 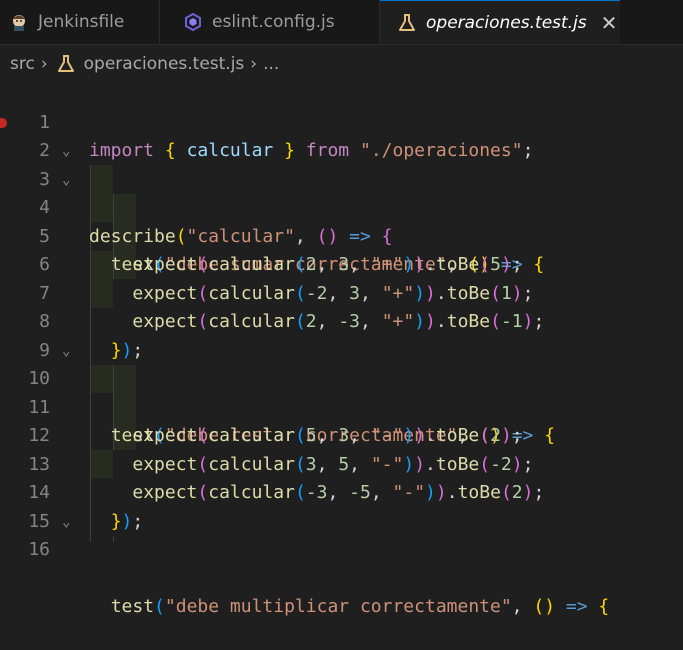 I want to click on code-token: "debe multiplicar correctamente", so click(x=338, y=606).